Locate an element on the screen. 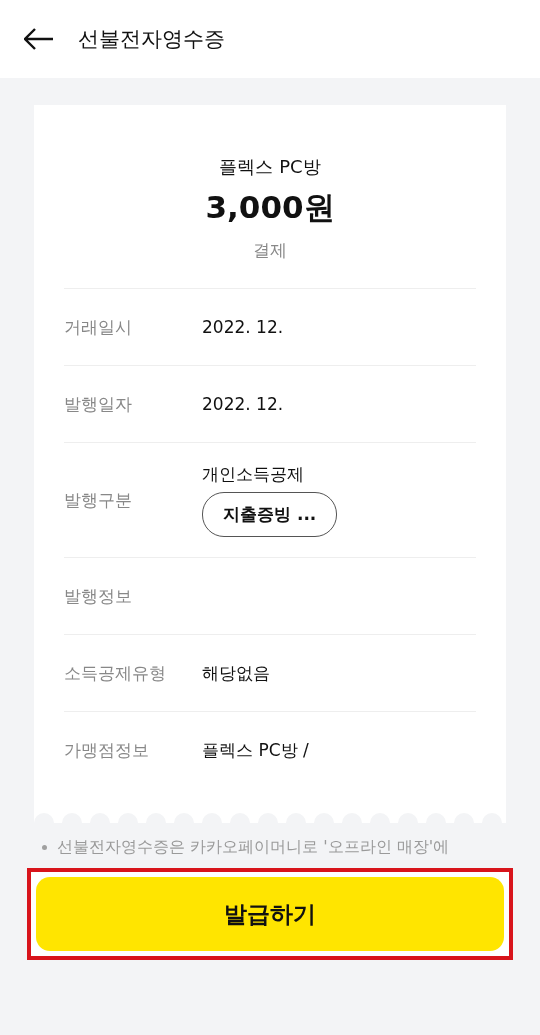  amount: 3,000원 is located at coordinates (270, 207).